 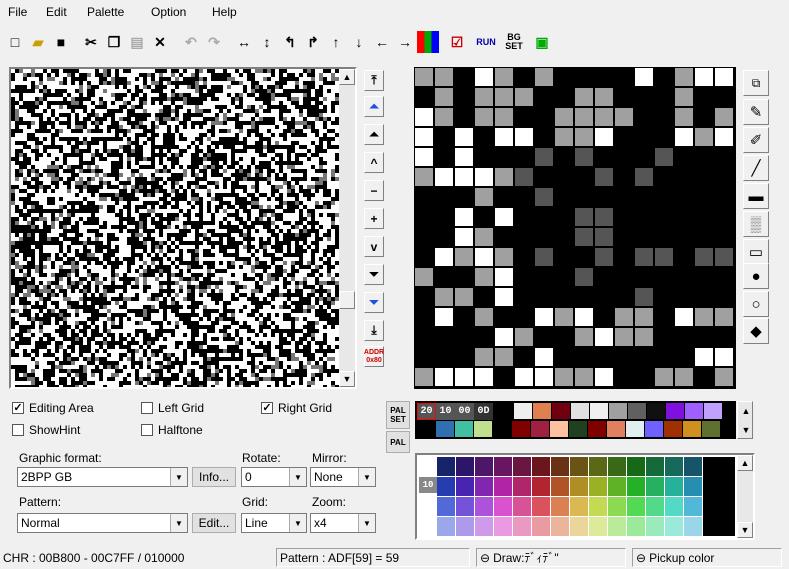 What do you see at coordinates (168, 12) in the screenshot?
I see `menu-option: Option` at bounding box center [168, 12].